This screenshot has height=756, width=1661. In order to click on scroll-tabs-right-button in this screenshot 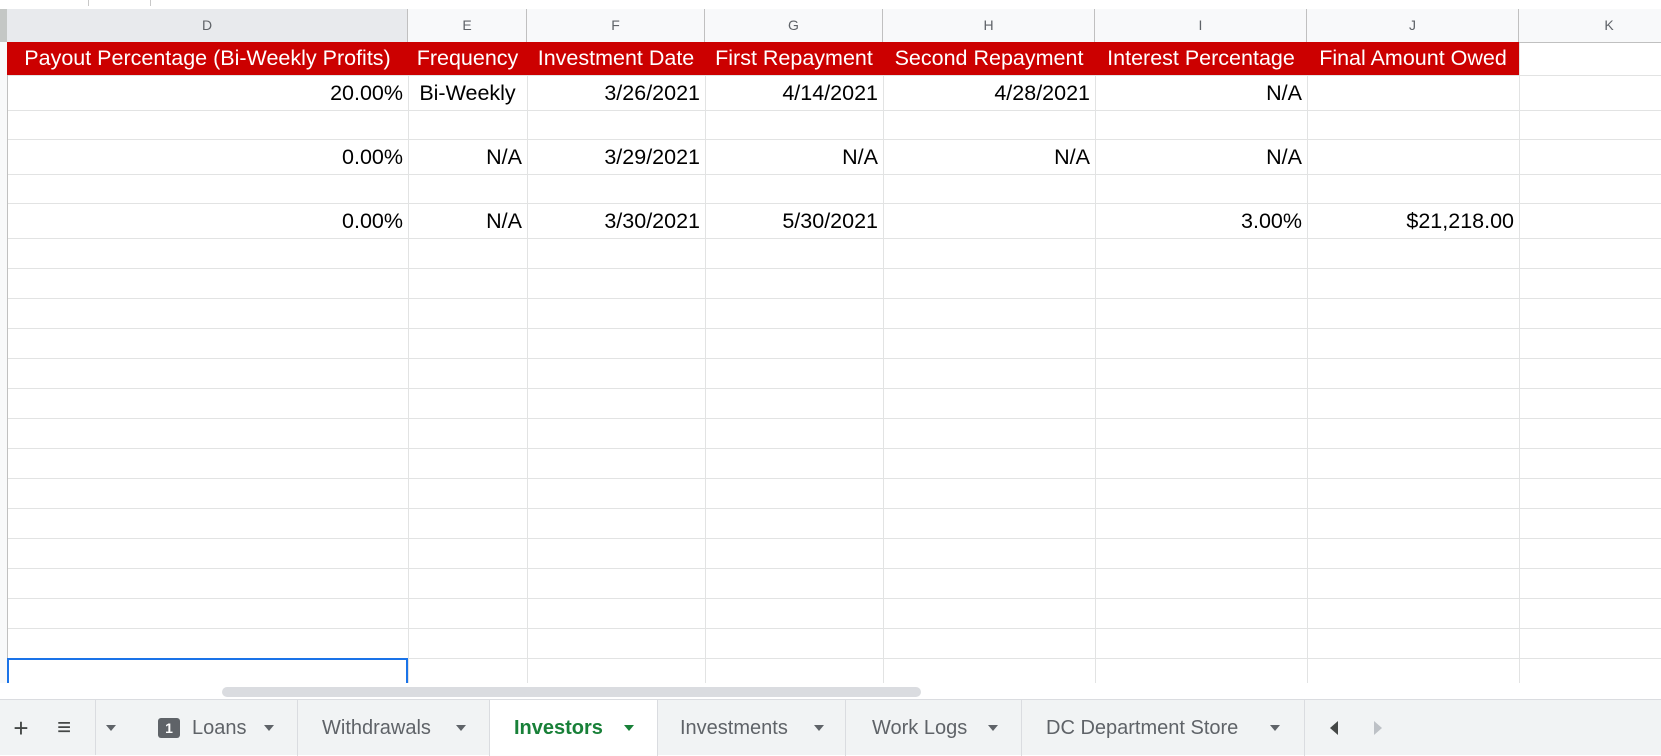, I will do `click(1377, 728)`.